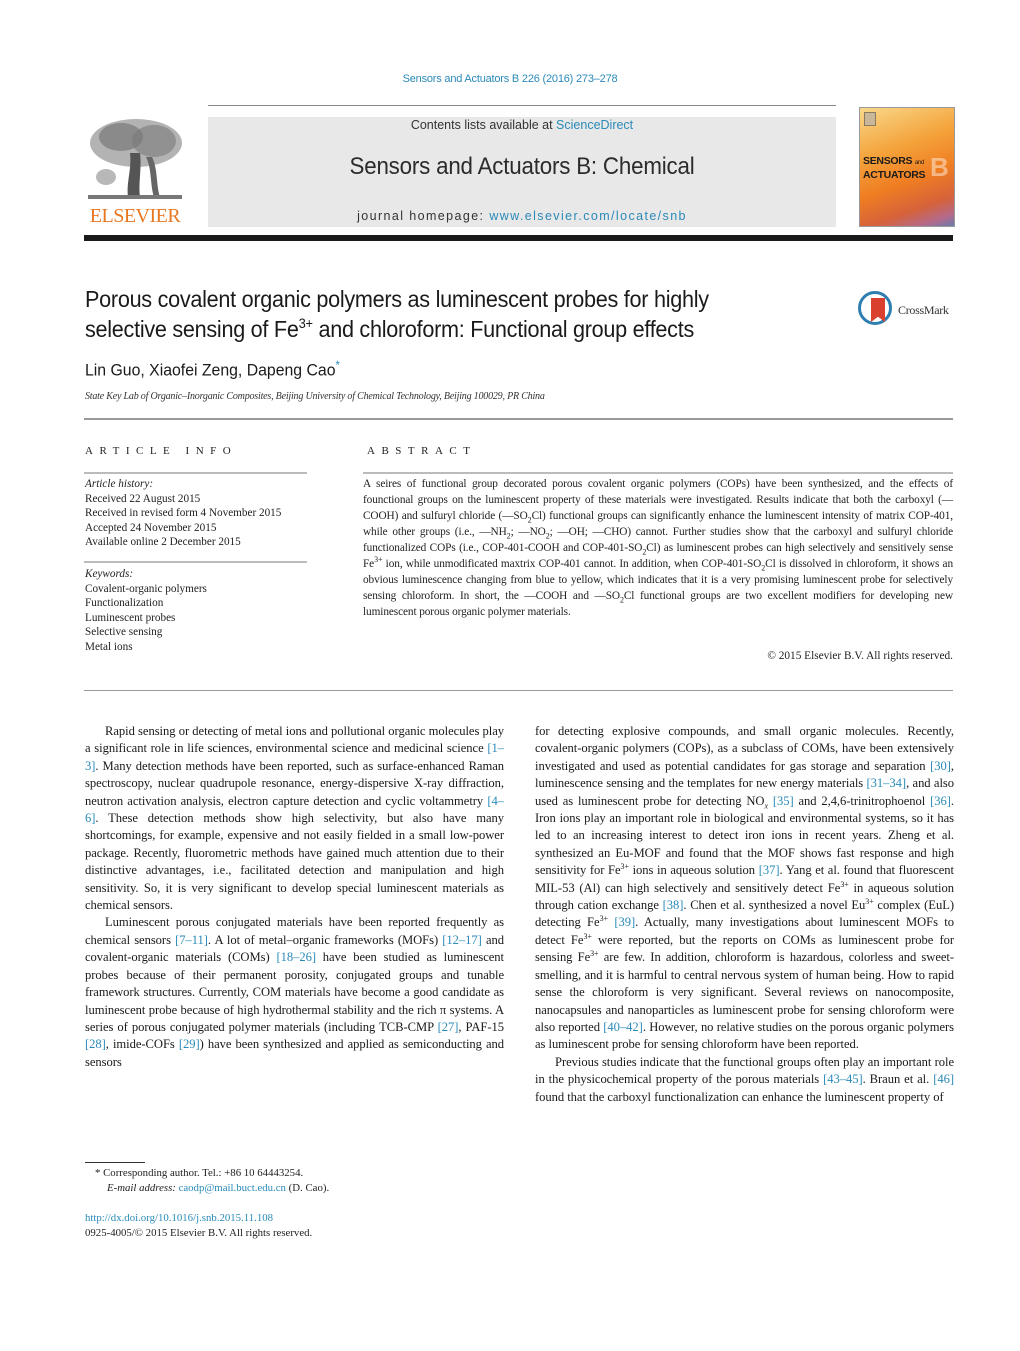  I want to click on sciencedirect-link: ScienceDirect, so click(594, 125).